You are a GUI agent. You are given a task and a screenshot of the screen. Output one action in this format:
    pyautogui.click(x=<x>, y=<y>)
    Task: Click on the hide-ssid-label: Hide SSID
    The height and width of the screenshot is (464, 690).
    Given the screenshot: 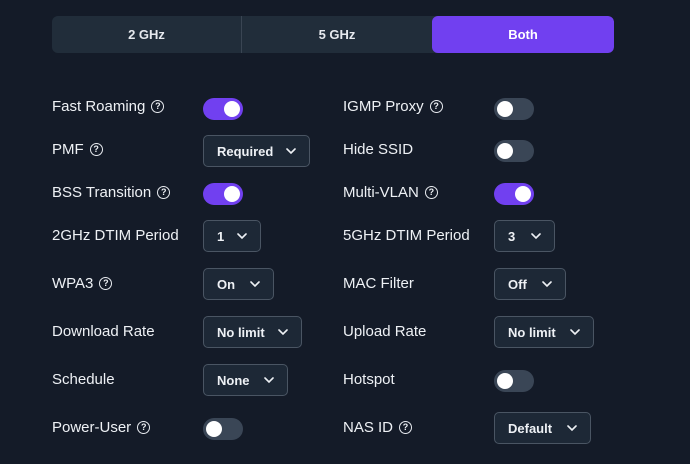 What is the action you would take?
    pyautogui.click(x=378, y=149)
    